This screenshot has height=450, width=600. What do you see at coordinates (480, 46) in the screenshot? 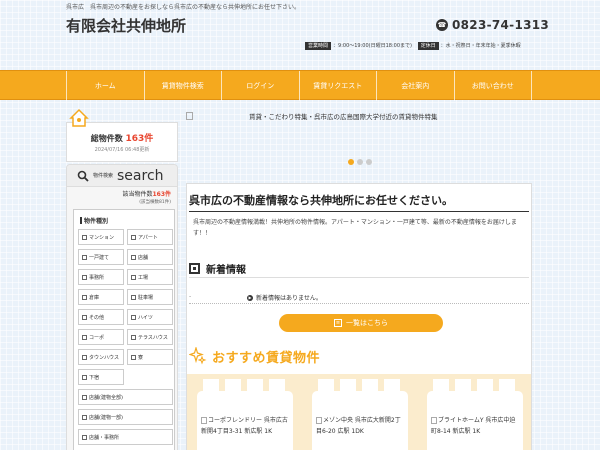
I see `holiday-value: ：水・祝祭日・年末年始・夏季休暇` at bounding box center [480, 46].